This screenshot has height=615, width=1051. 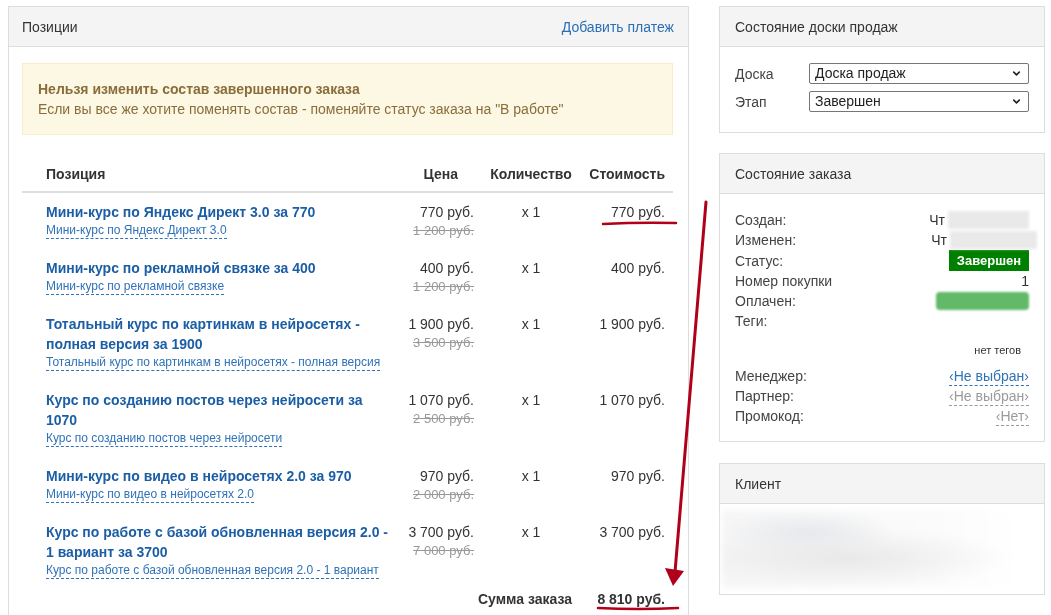 I want to click on cost-text: 1 900 руб., so click(x=632, y=324).